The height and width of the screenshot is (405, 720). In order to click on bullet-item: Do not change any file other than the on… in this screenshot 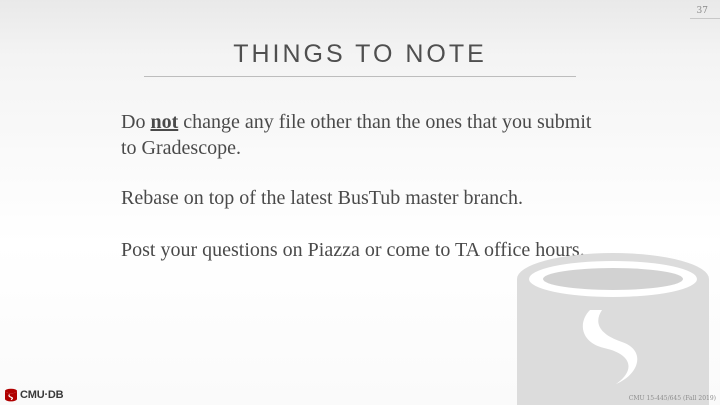, I will do `click(361, 135)`.